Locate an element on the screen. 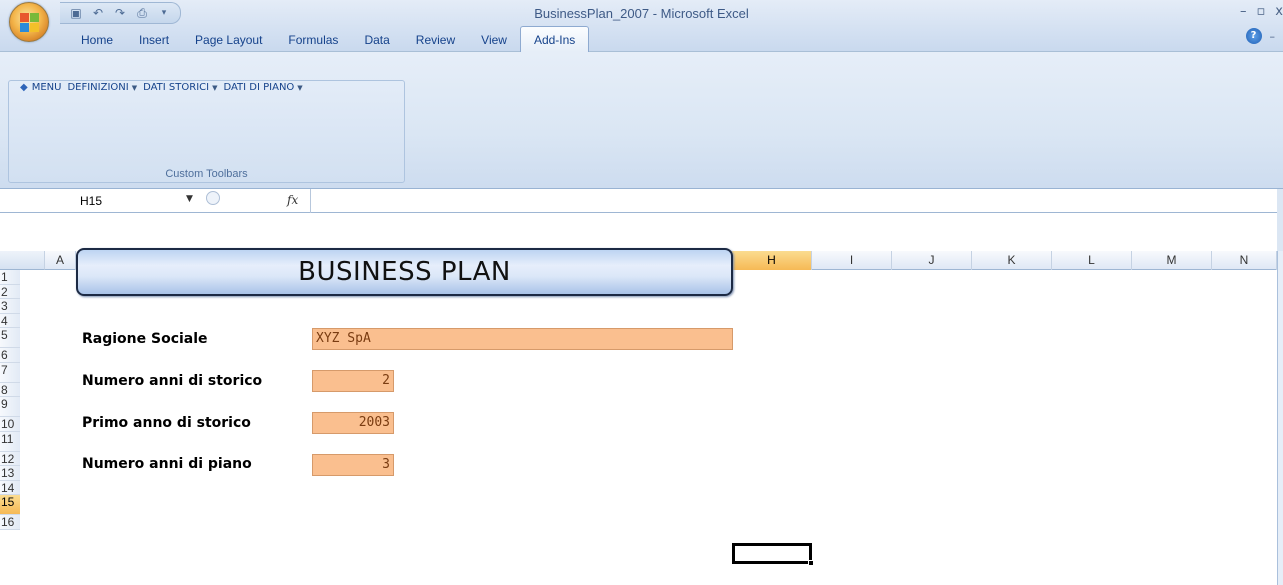  column-header-l: L is located at coordinates (1092, 260).